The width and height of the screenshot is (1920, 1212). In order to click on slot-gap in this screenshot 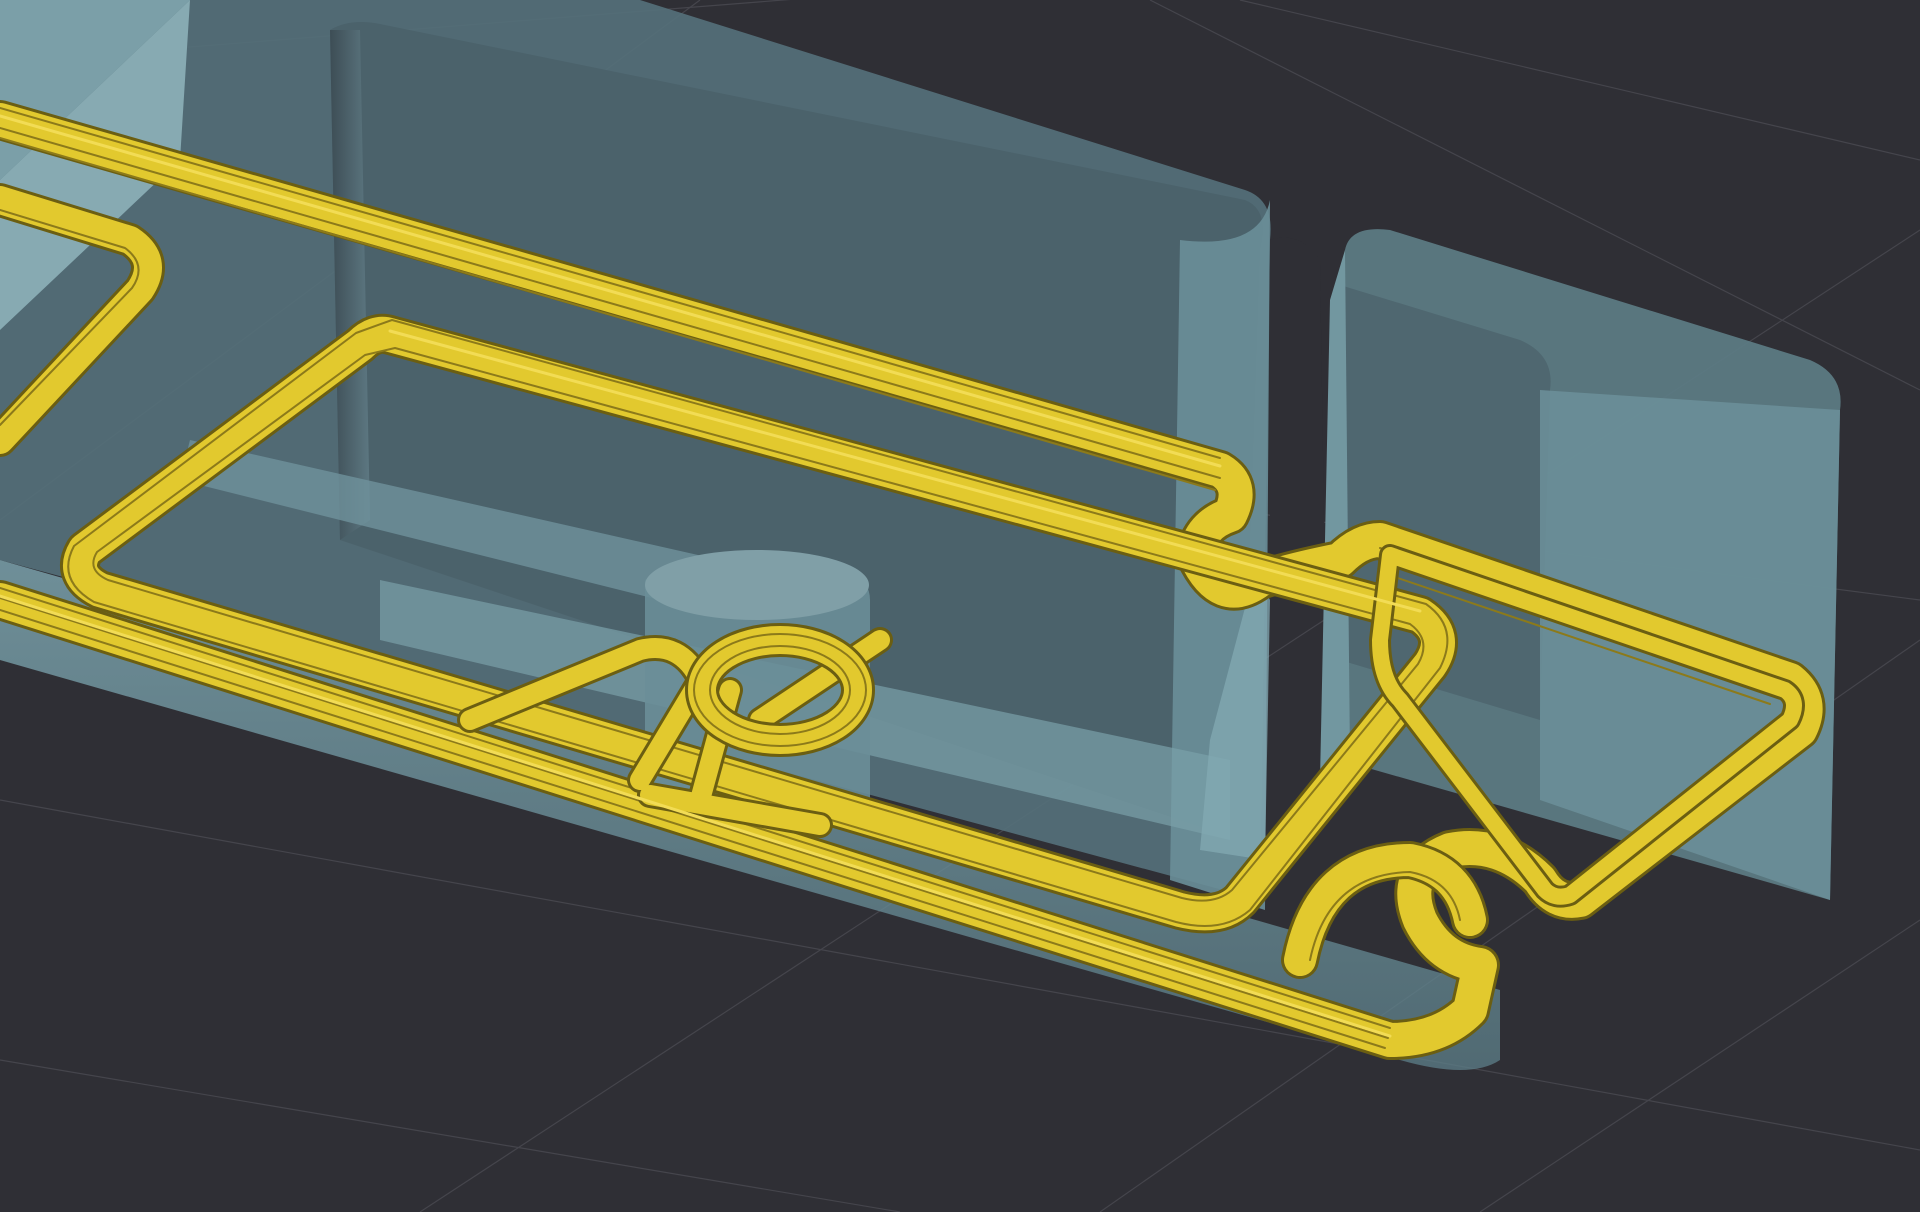, I will do `click(1297, 417)`.